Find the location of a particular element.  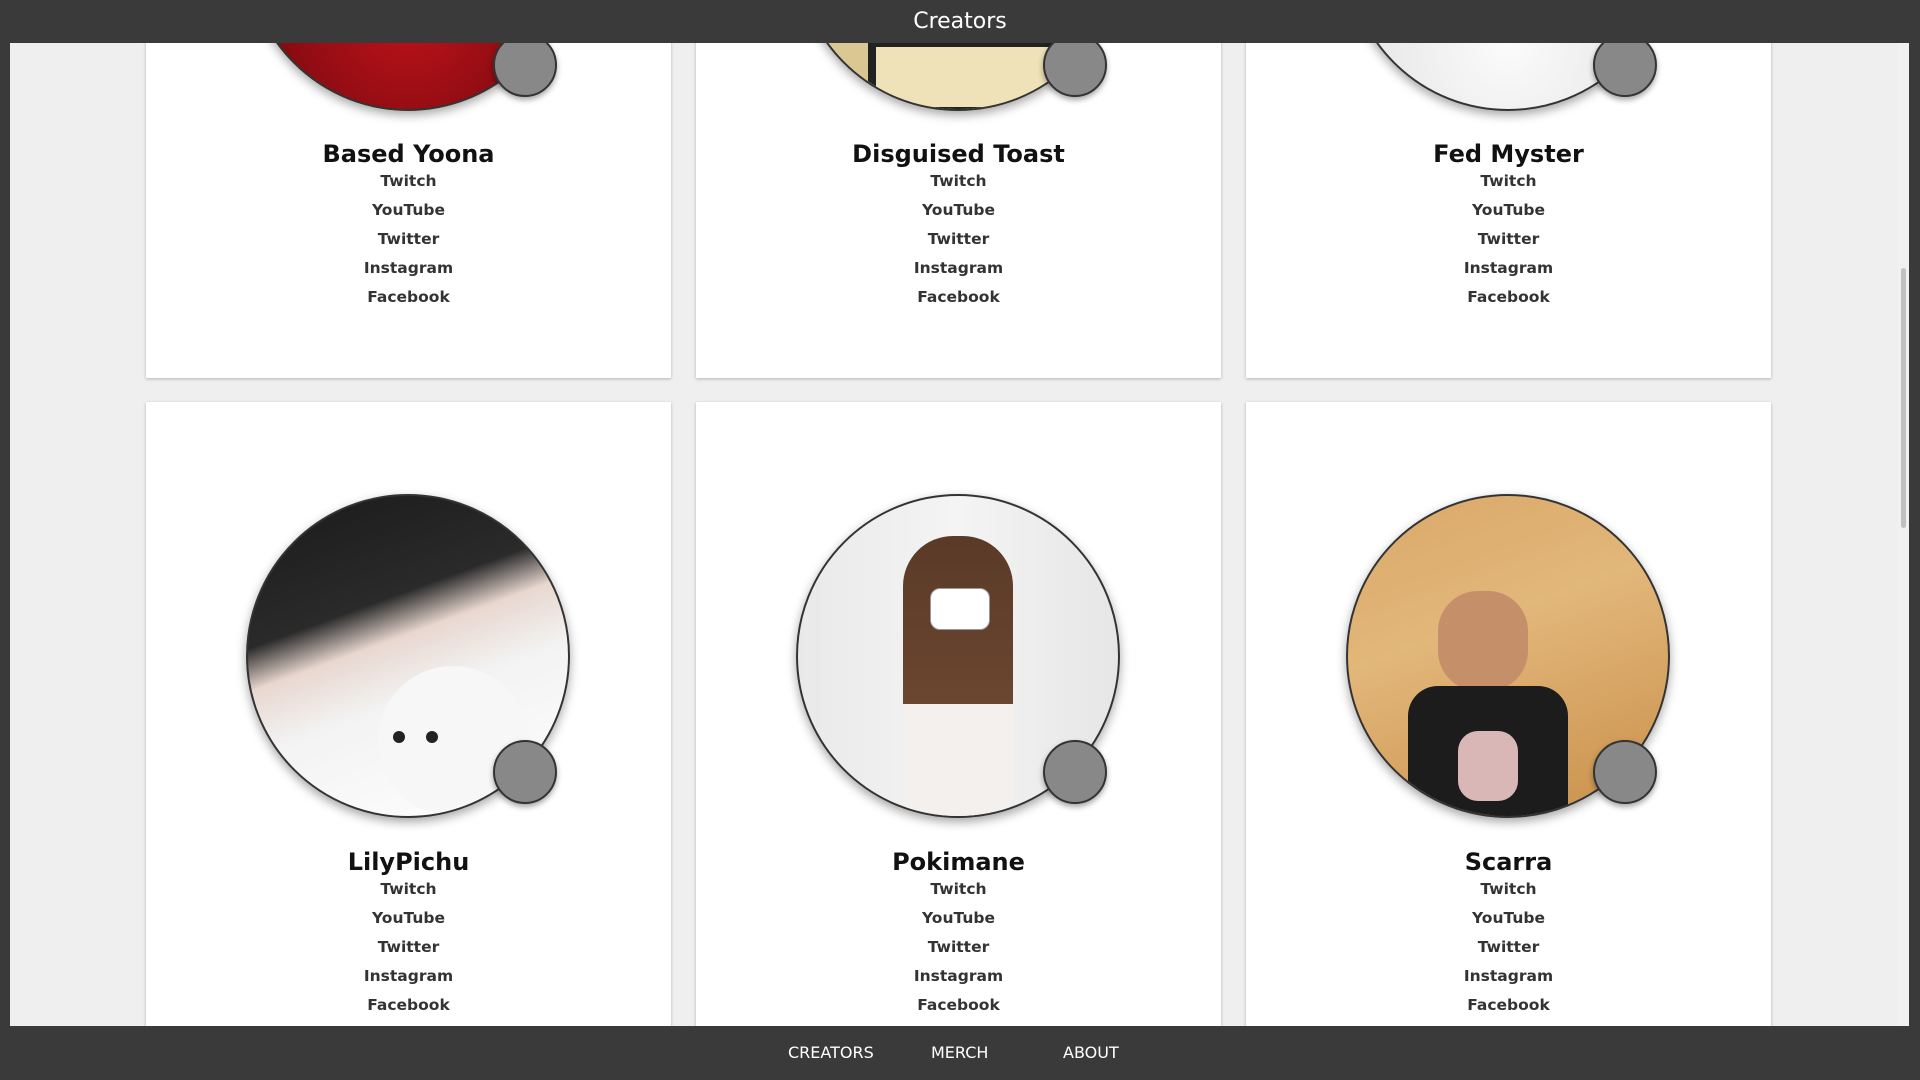

creator-name: Disguised Toast is located at coordinates (958, 154).